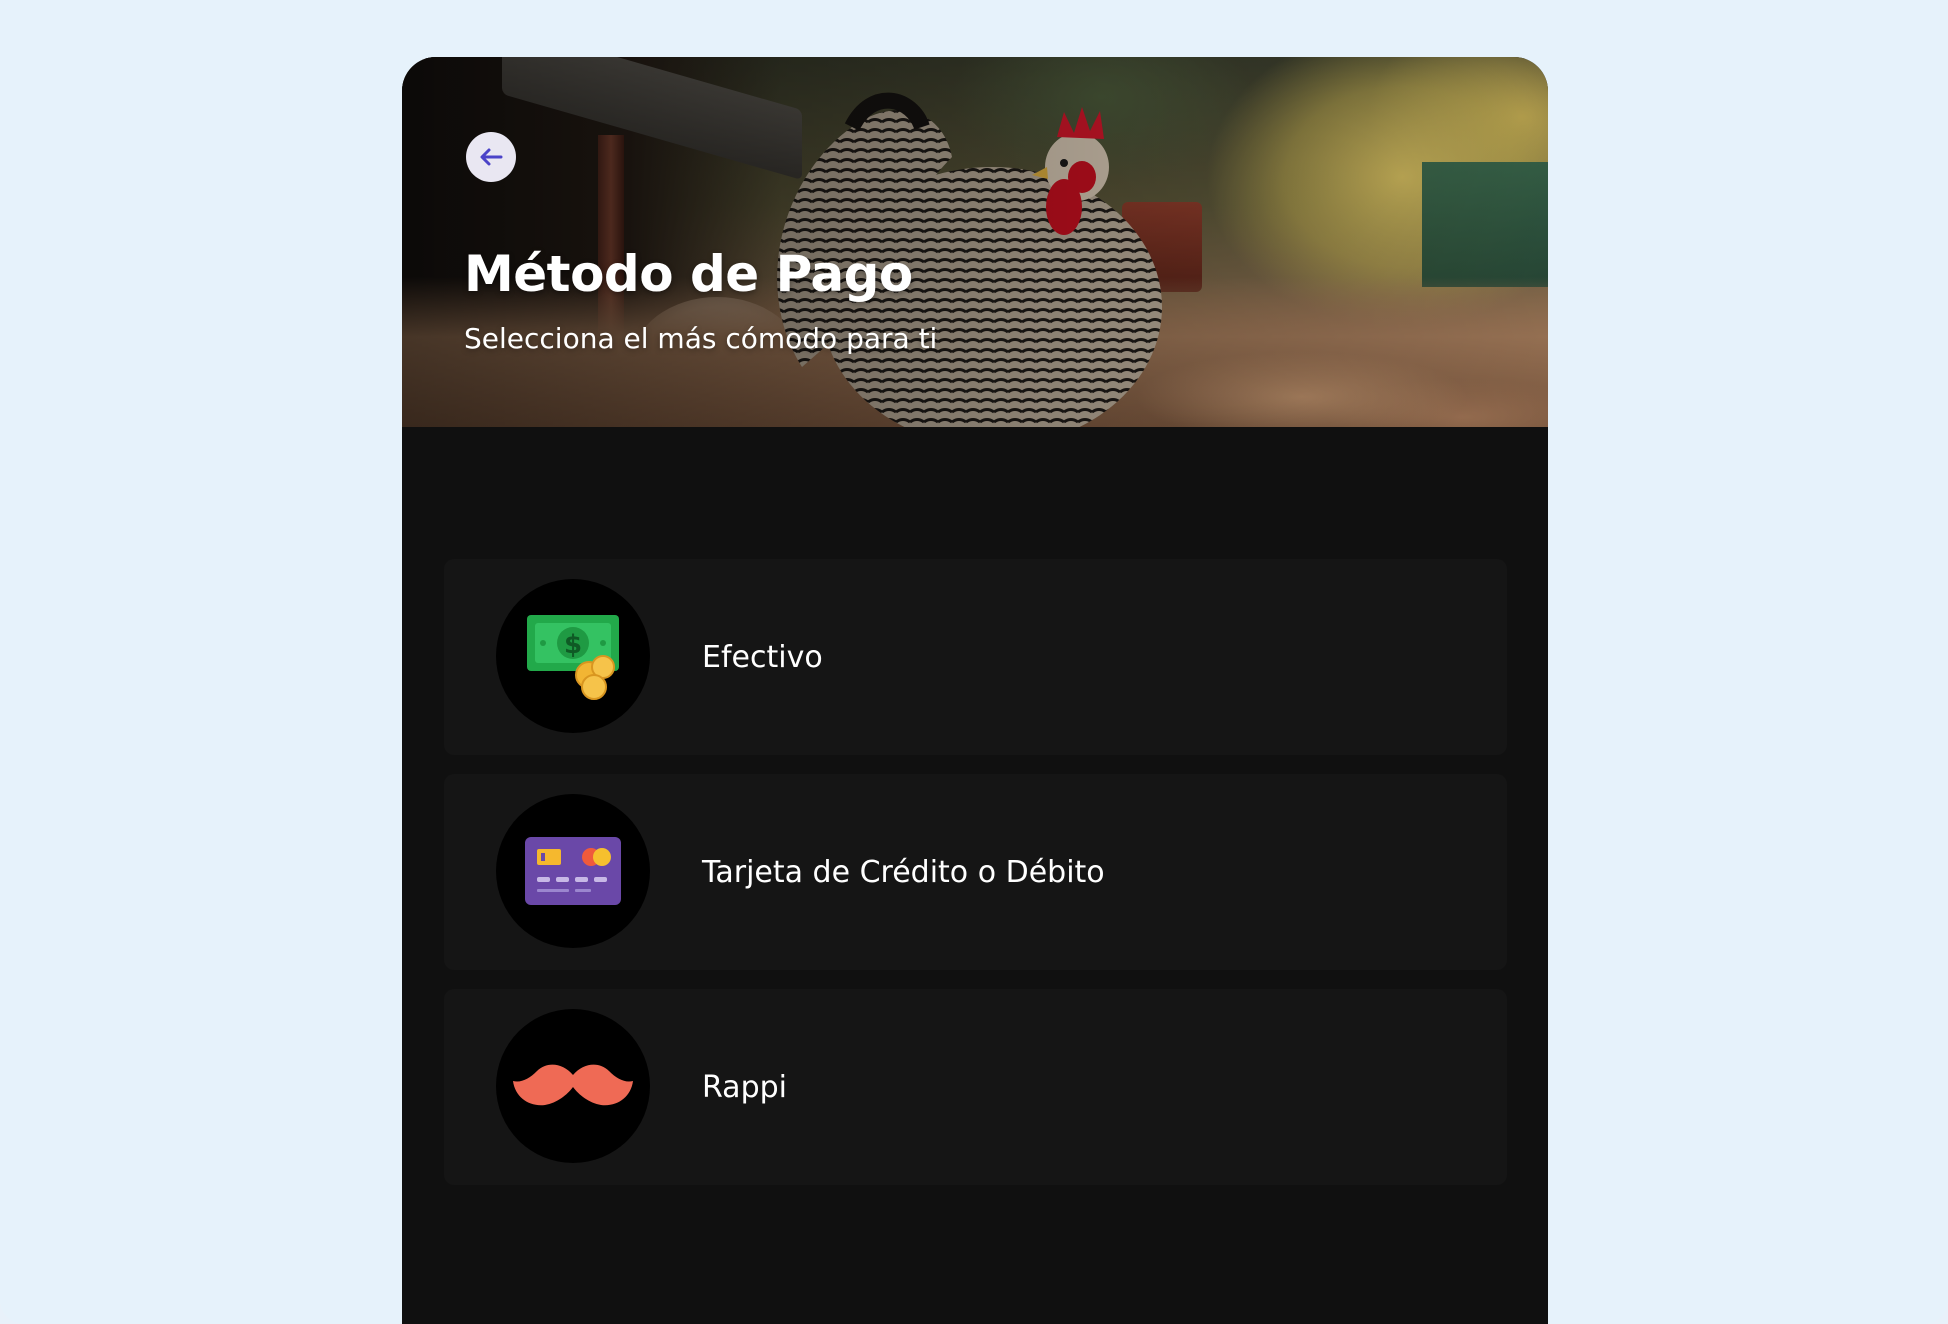 Image resolution: width=1948 pixels, height=1324 pixels. I want to click on credit-card-icon, so click(573, 871).